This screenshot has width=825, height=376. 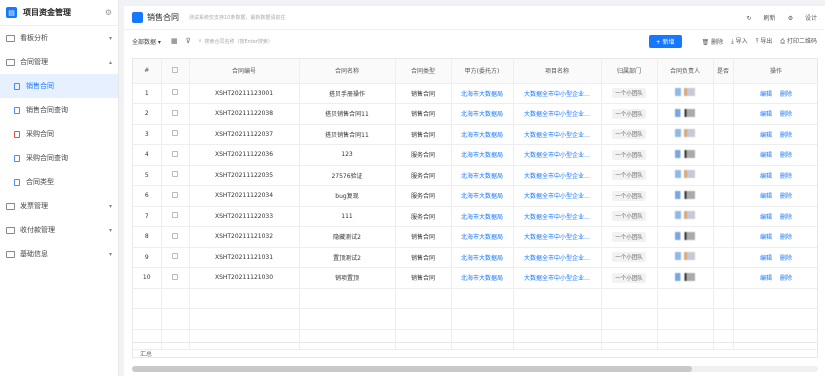 What do you see at coordinates (59, 110) in the screenshot?
I see `sidebar-subitem-sales-query: 销售合同查询` at bounding box center [59, 110].